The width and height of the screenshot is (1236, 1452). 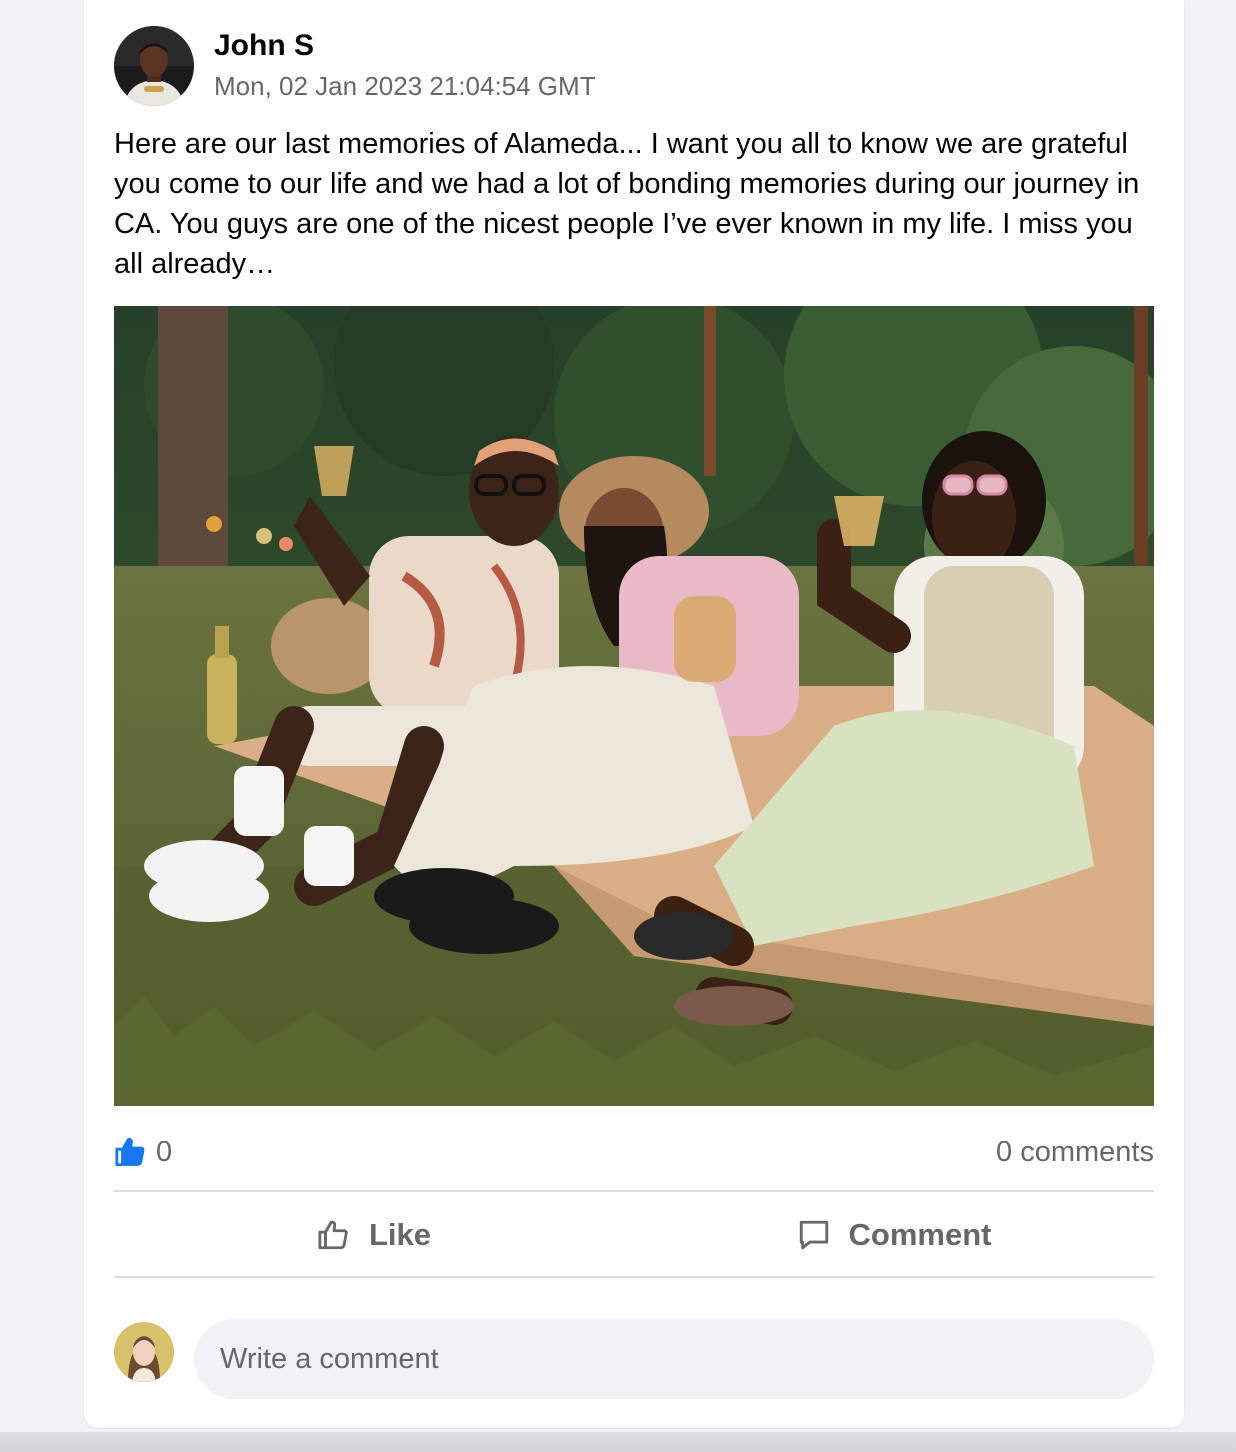 I want to click on like-button: Like, so click(x=374, y=1235).